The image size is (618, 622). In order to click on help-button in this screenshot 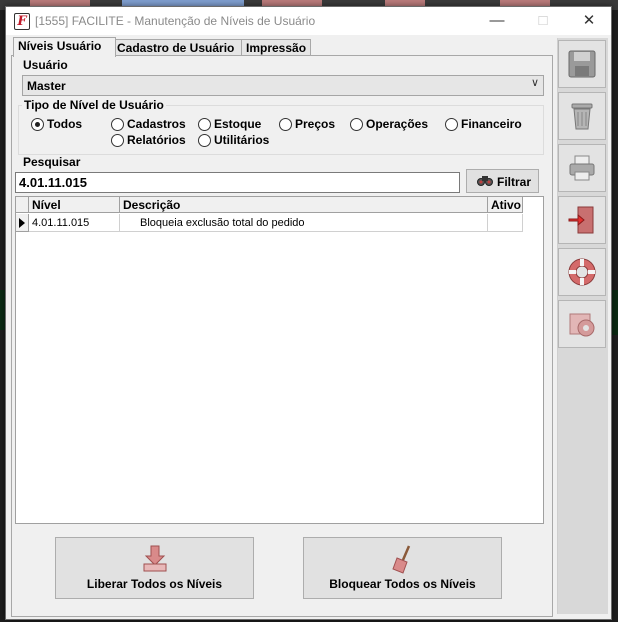, I will do `click(582, 272)`.